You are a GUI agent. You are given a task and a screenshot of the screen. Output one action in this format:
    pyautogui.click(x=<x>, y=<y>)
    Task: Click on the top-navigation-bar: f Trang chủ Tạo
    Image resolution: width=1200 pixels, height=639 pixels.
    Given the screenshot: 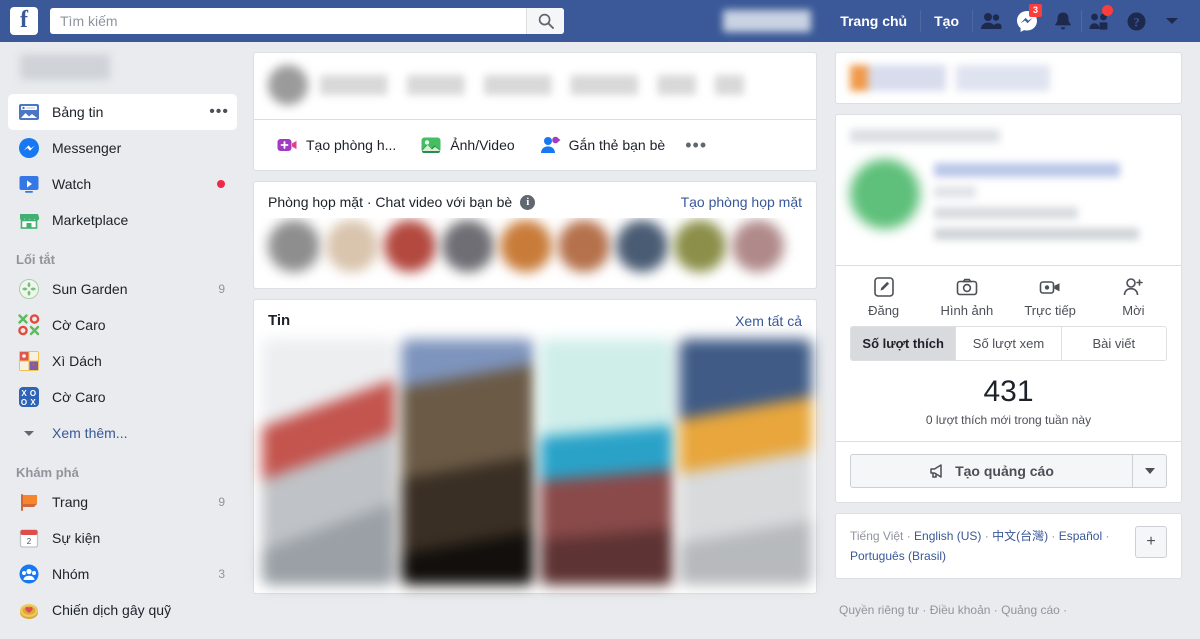 What is the action you would take?
    pyautogui.click(x=600, y=21)
    